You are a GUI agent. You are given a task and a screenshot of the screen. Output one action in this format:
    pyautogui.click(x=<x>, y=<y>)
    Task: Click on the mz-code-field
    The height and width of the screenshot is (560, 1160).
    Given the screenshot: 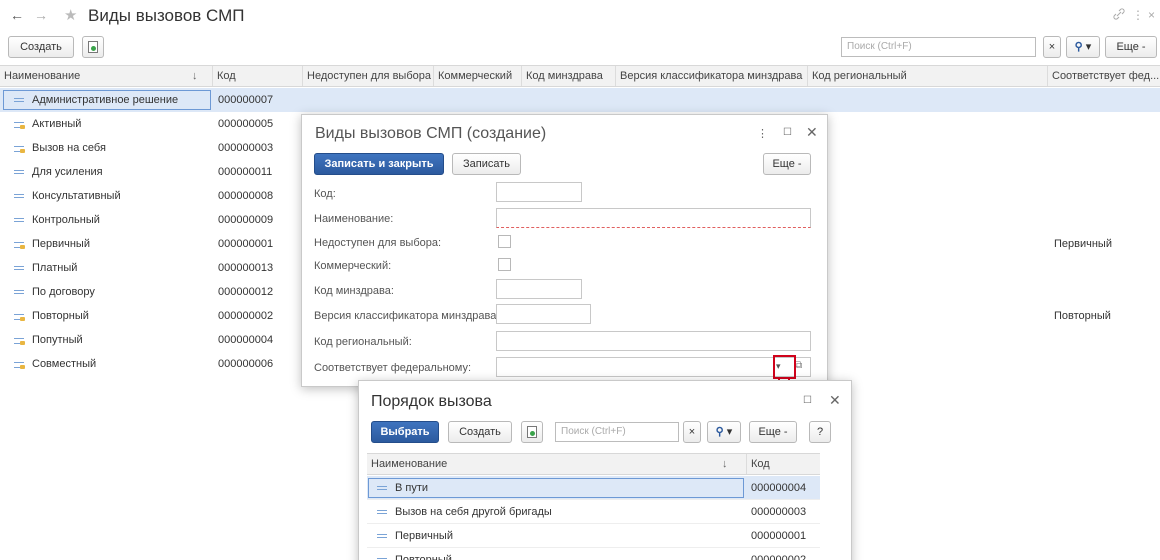 What is the action you would take?
    pyautogui.click(x=539, y=289)
    